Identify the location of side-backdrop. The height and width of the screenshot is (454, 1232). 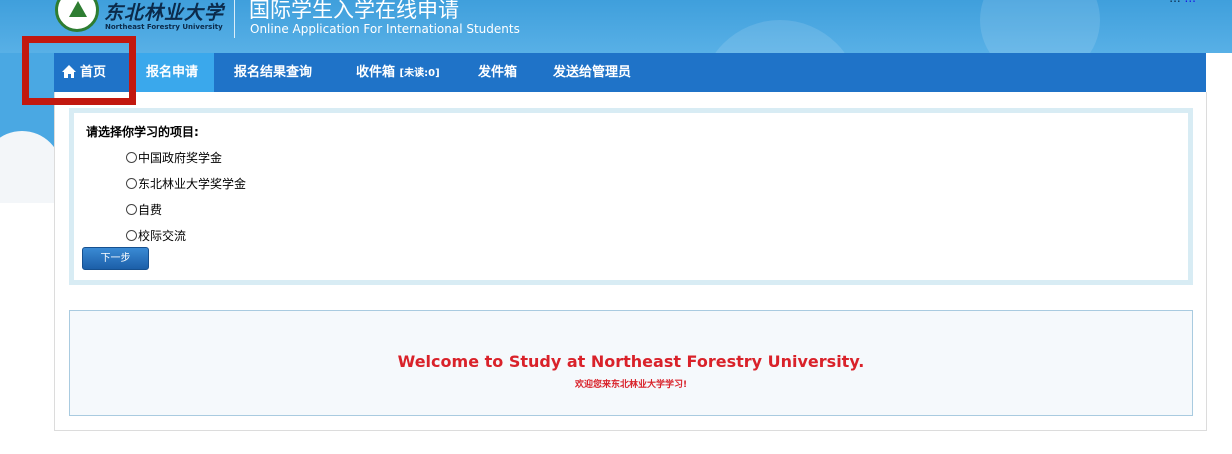
(30, 128).